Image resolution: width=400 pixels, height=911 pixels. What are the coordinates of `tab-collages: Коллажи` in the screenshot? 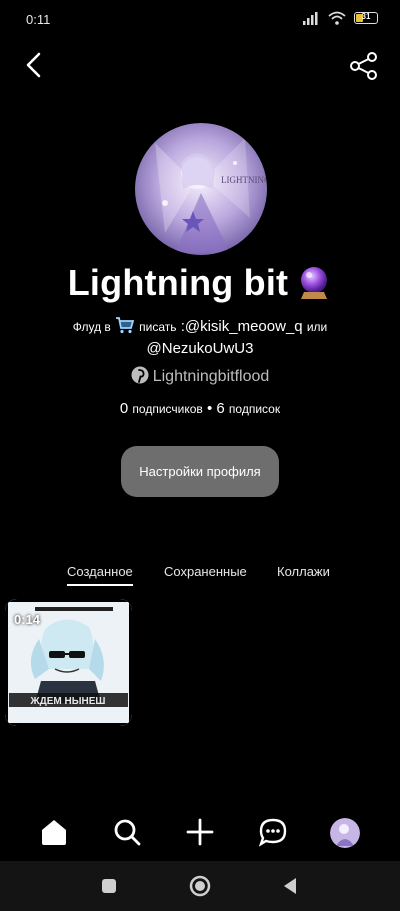 It's located at (303, 571).